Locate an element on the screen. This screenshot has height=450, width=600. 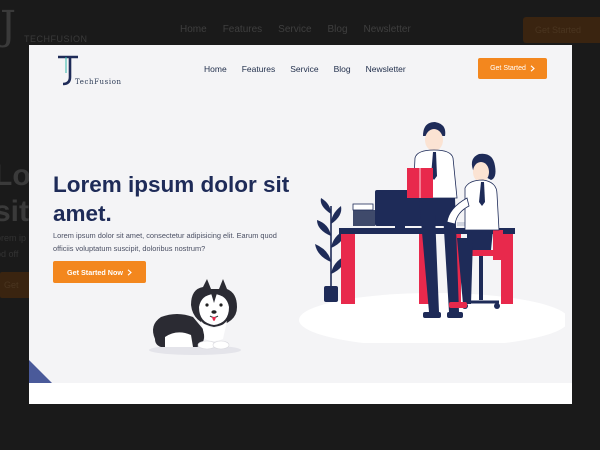
header-get-started-button: Get Started is located at coordinates (512, 68).